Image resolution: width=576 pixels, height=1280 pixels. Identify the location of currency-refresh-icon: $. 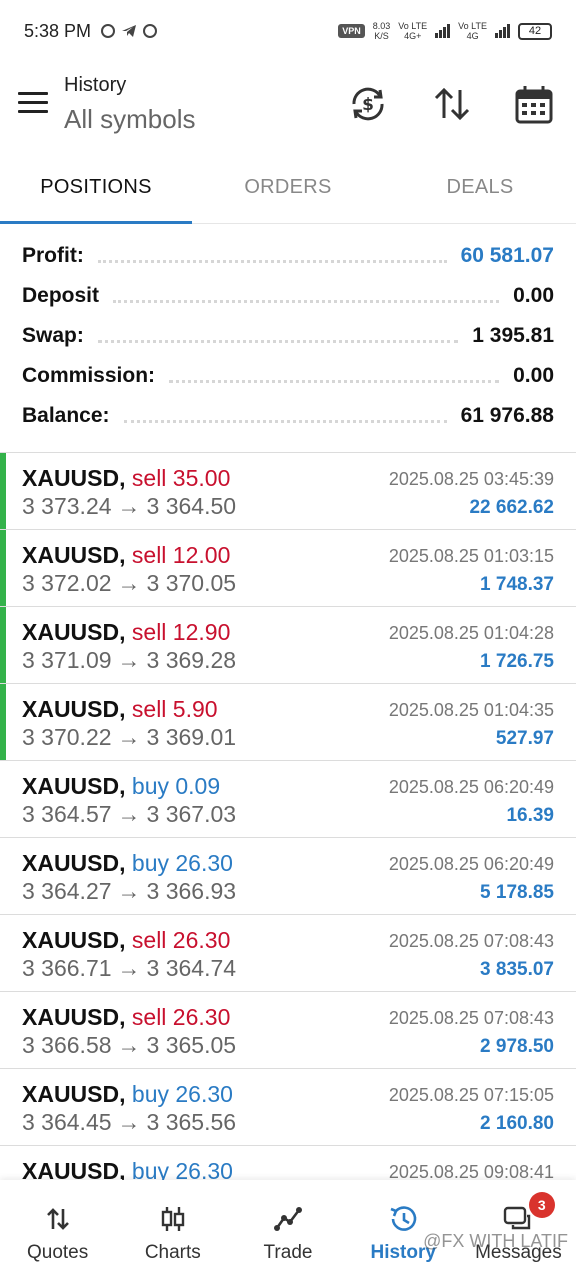
(368, 104).